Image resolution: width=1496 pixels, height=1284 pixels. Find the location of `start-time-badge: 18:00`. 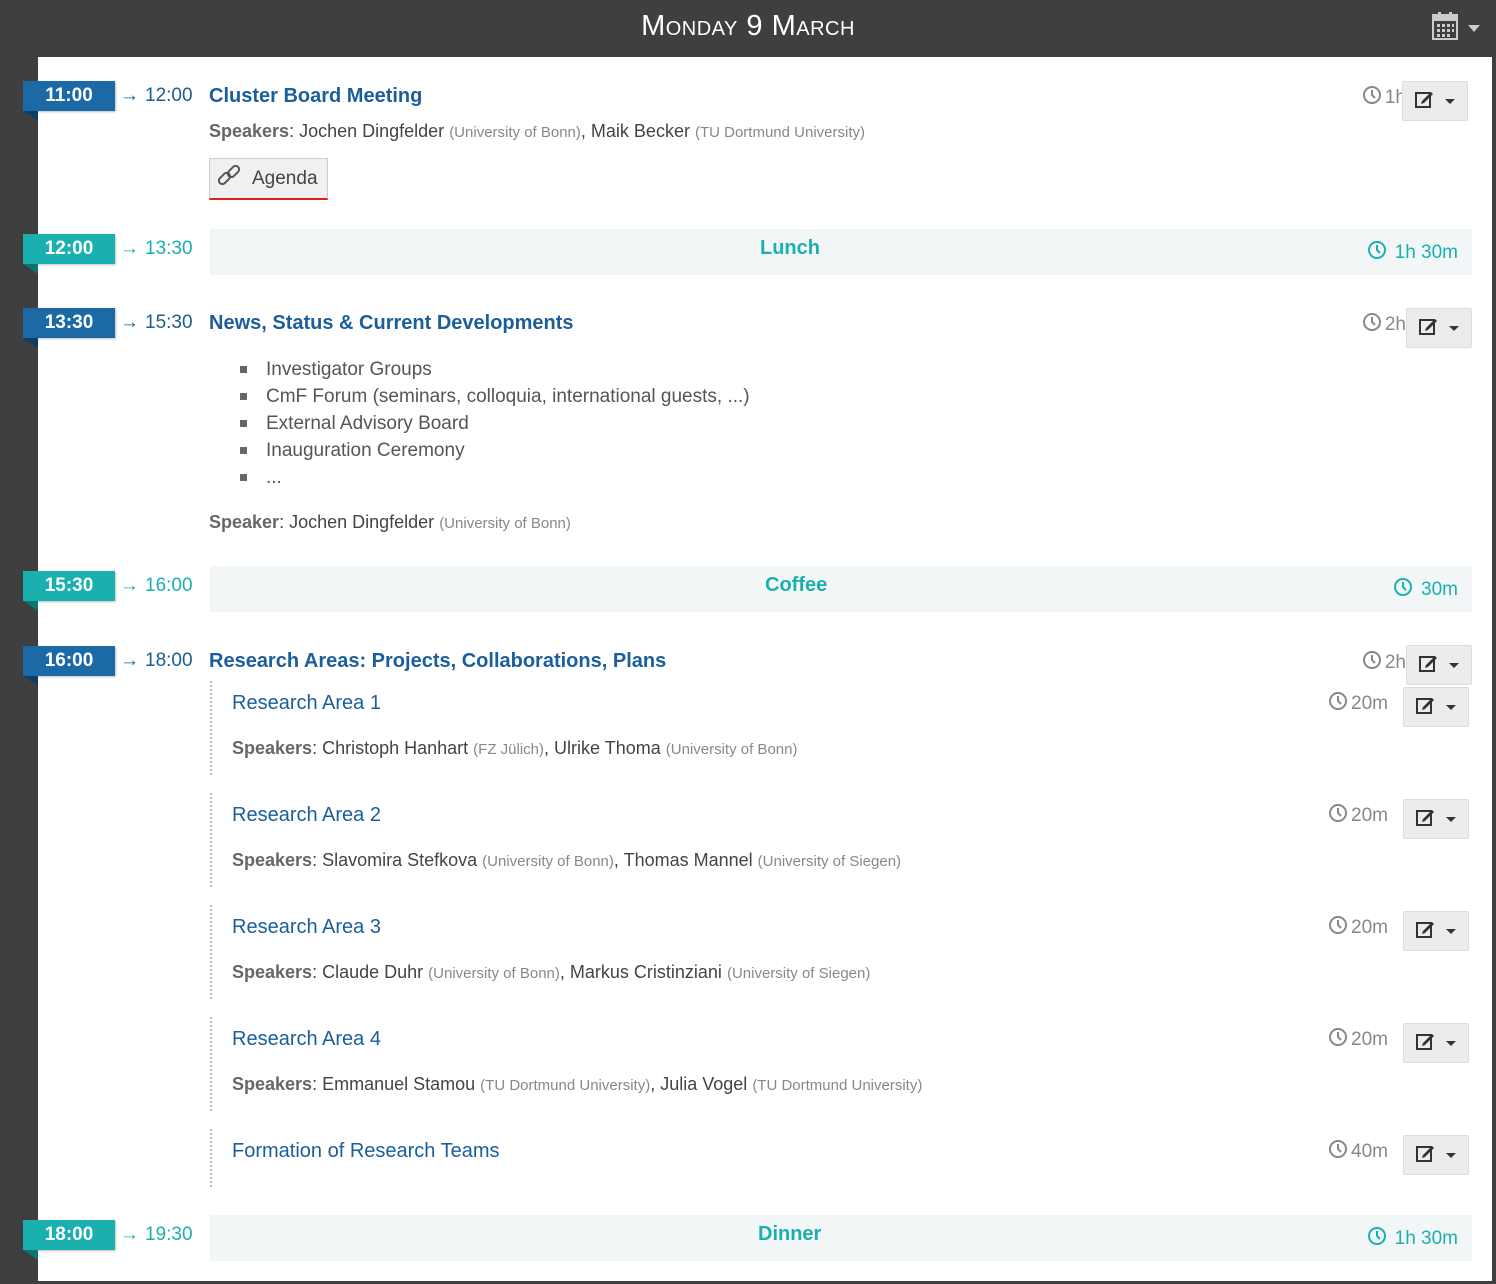

start-time-badge: 18:00 is located at coordinates (69, 1240).